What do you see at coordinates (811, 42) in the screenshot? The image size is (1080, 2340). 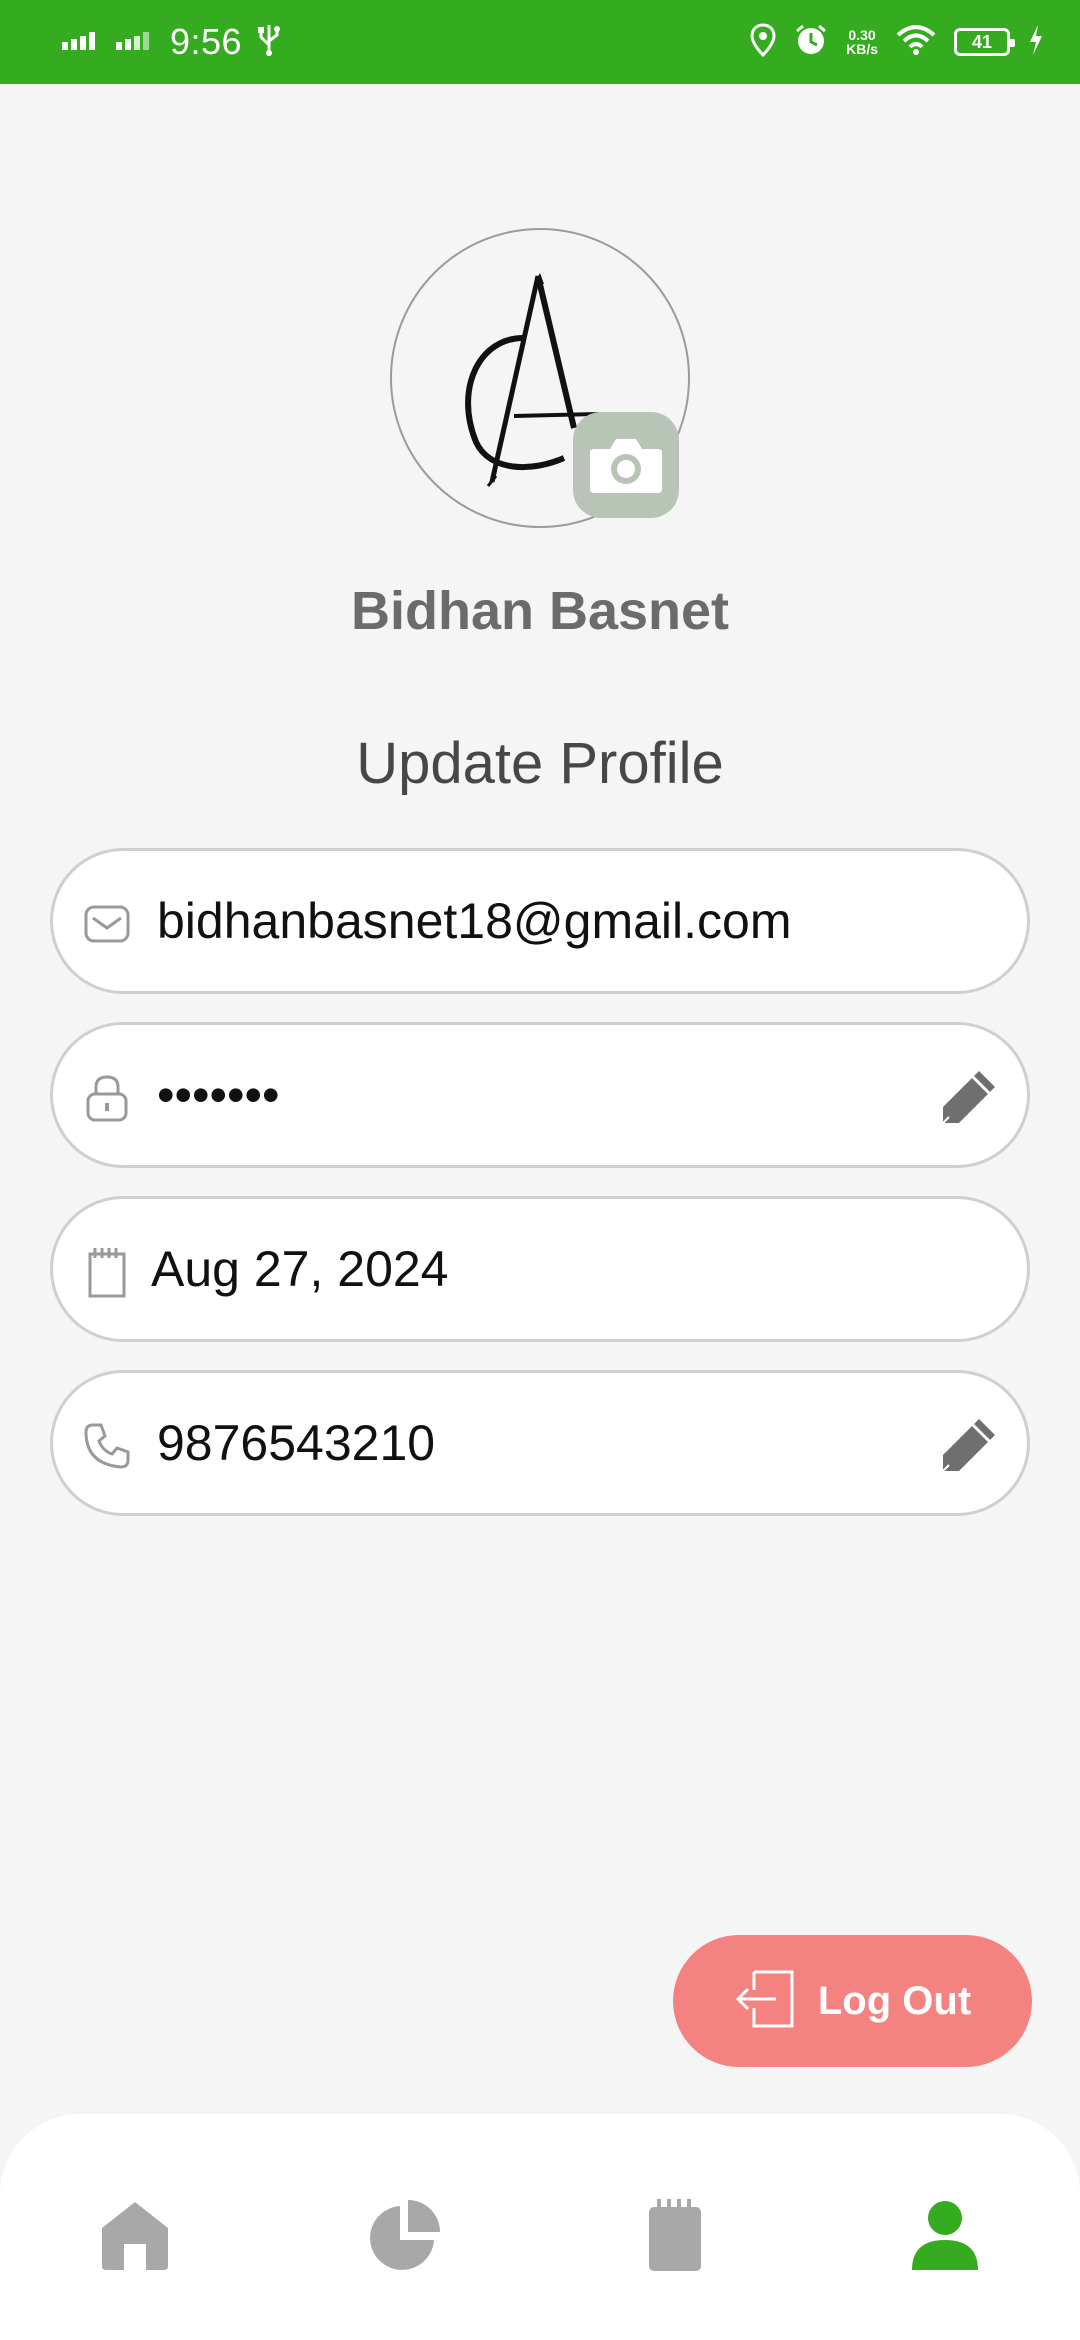 I see `alarm-icon` at bounding box center [811, 42].